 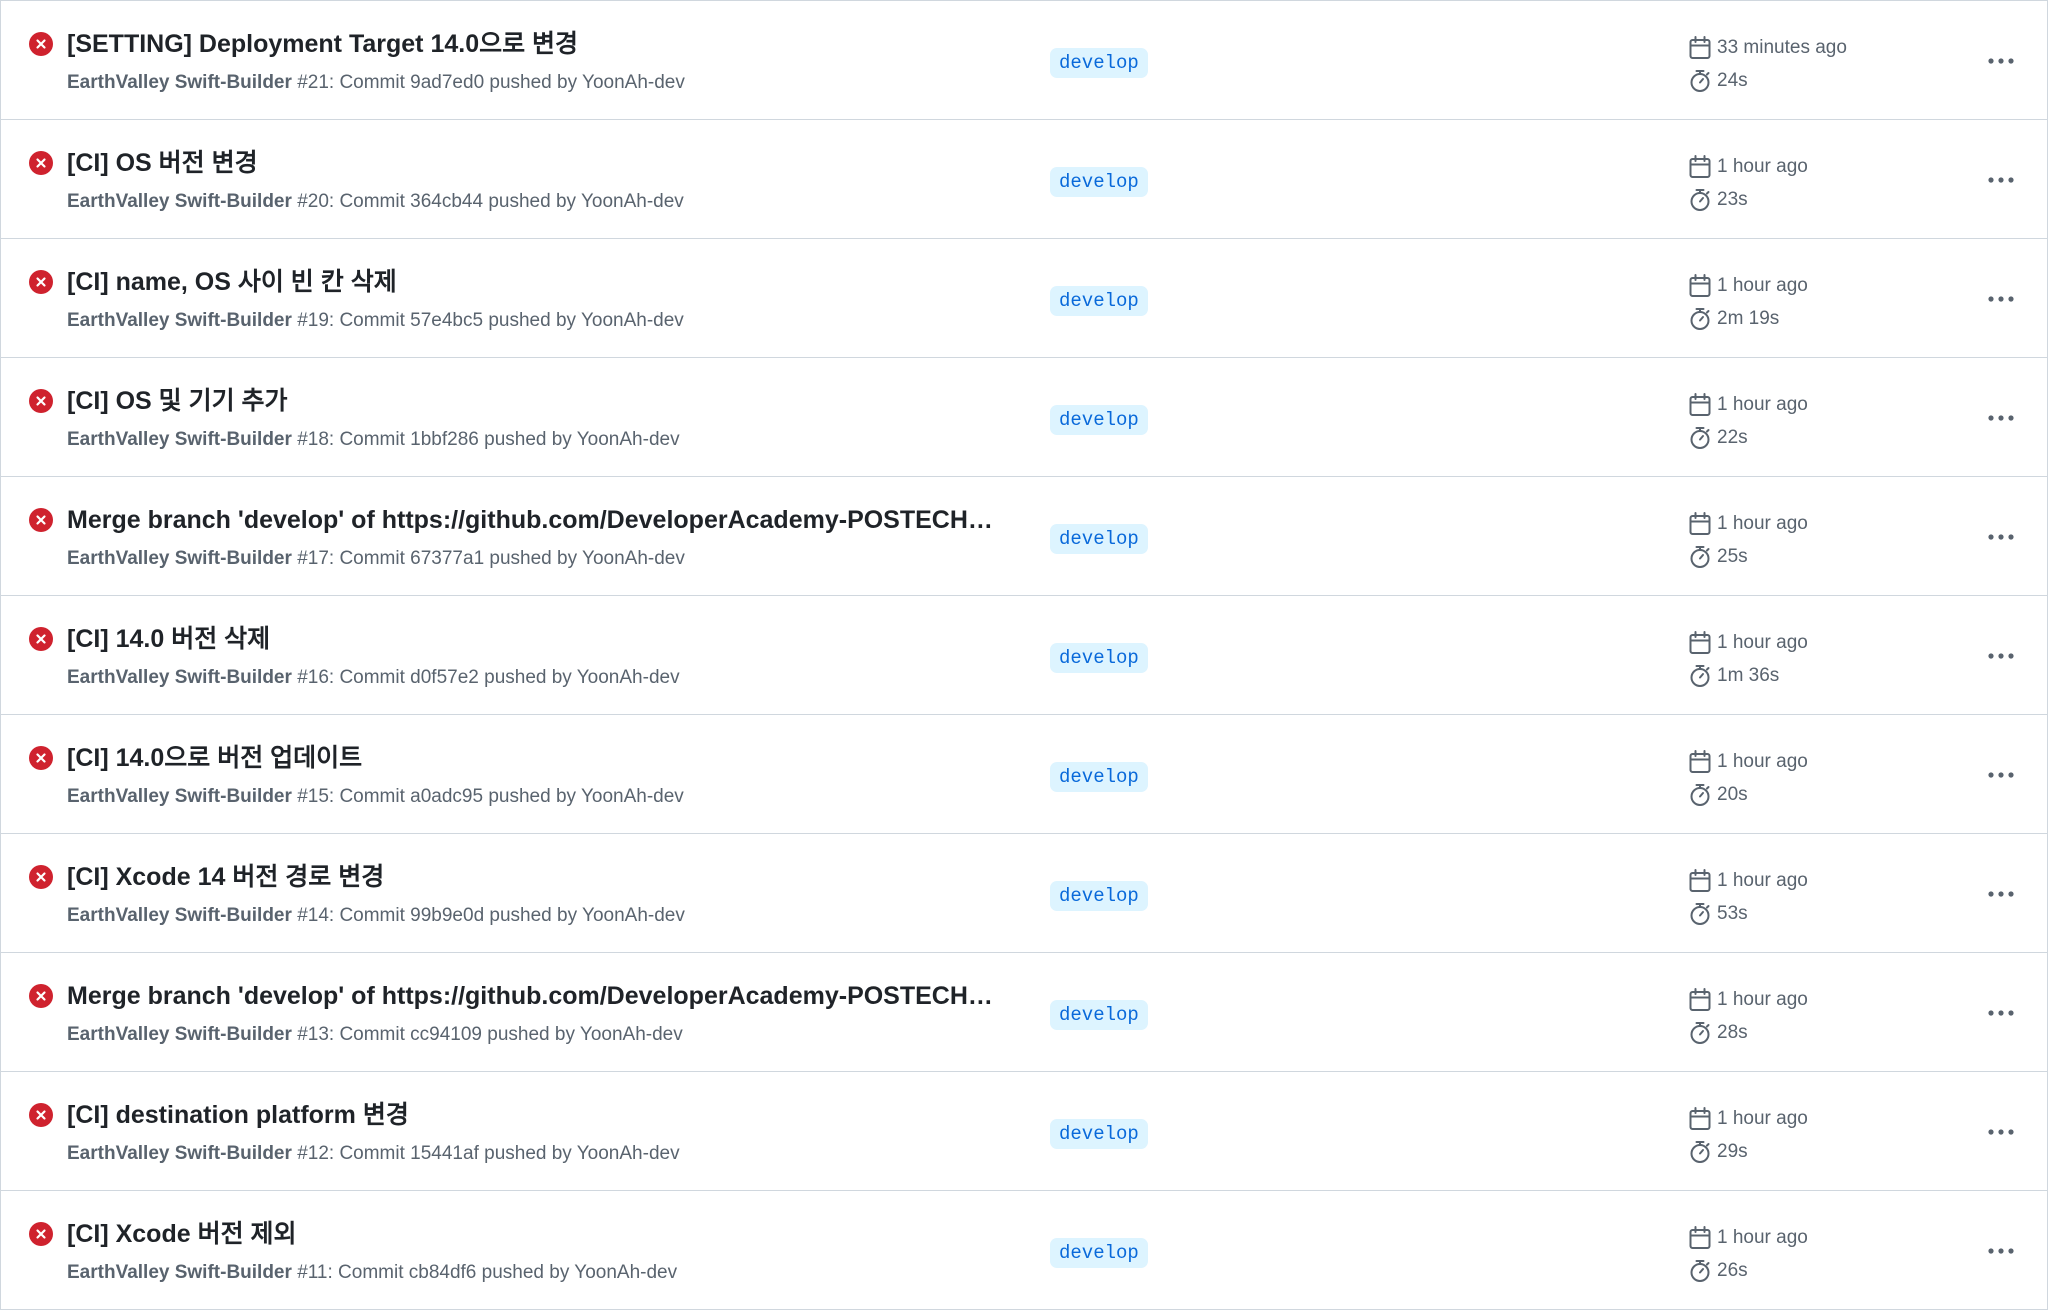 I want to click on run-duration-value: 1m 36s, so click(x=1748, y=675).